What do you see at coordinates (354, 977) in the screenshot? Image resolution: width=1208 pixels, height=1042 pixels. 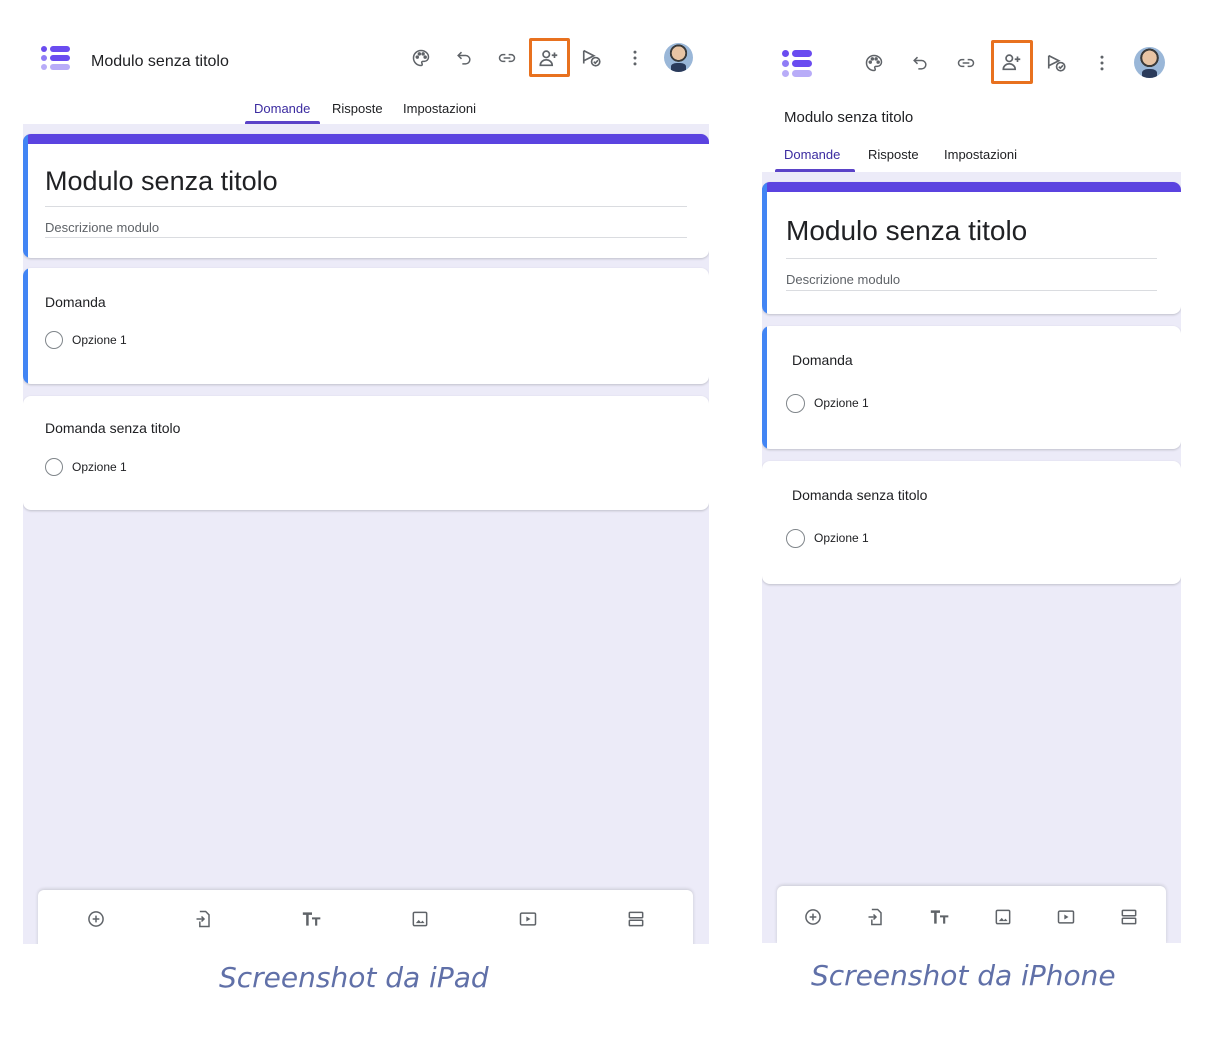 I see `ipad-caption: Screenshot da iPad` at bounding box center [354, 977].